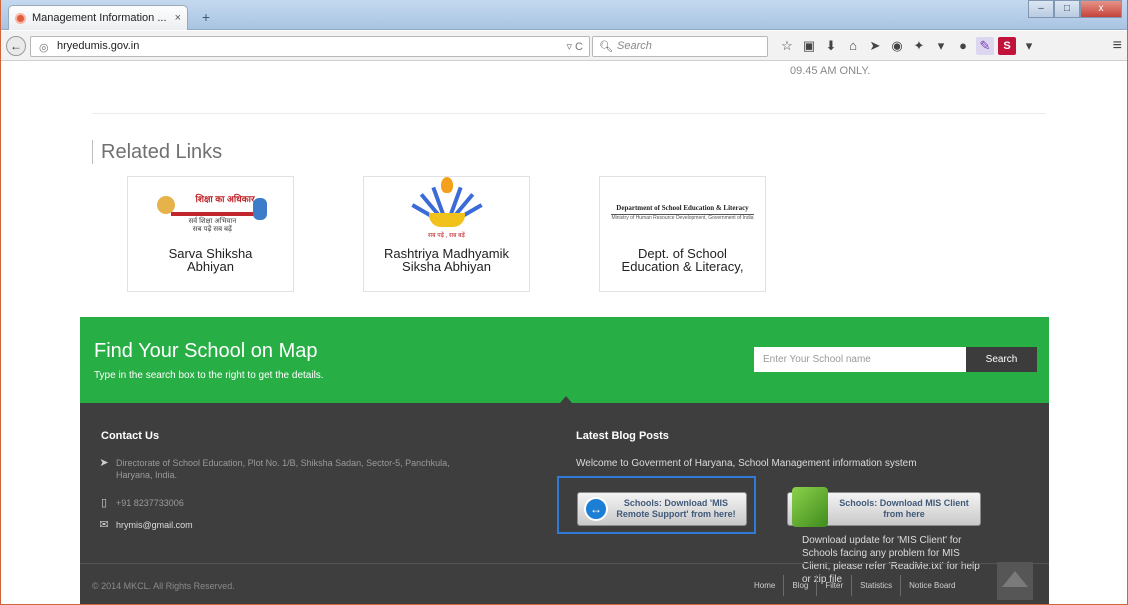 The image size is (1128, 605). I want to click on footer-link-blog: Blog, so click(799, 585).